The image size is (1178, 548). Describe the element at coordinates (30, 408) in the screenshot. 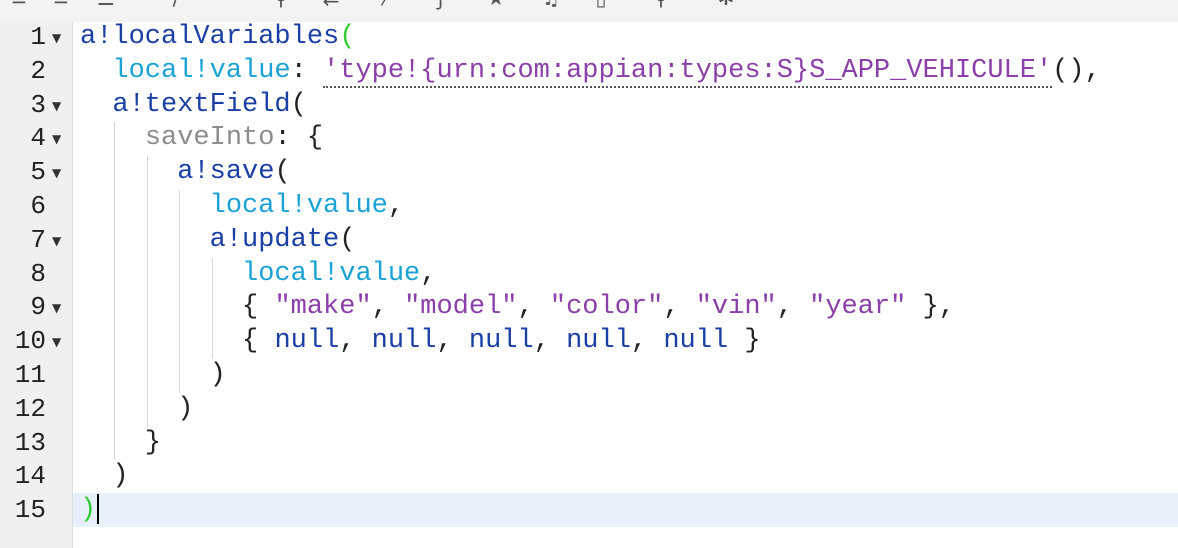

I see `line-number-text: 12` at that location.